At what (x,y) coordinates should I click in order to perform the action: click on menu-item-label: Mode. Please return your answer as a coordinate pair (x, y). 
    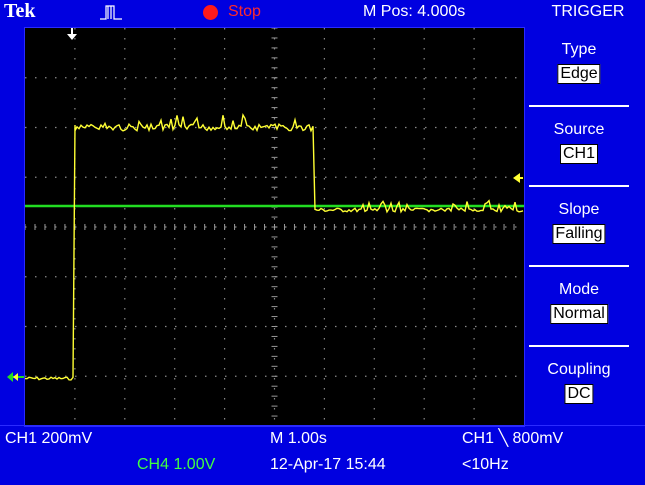
    Looking at the image, I should click on (579, 289).